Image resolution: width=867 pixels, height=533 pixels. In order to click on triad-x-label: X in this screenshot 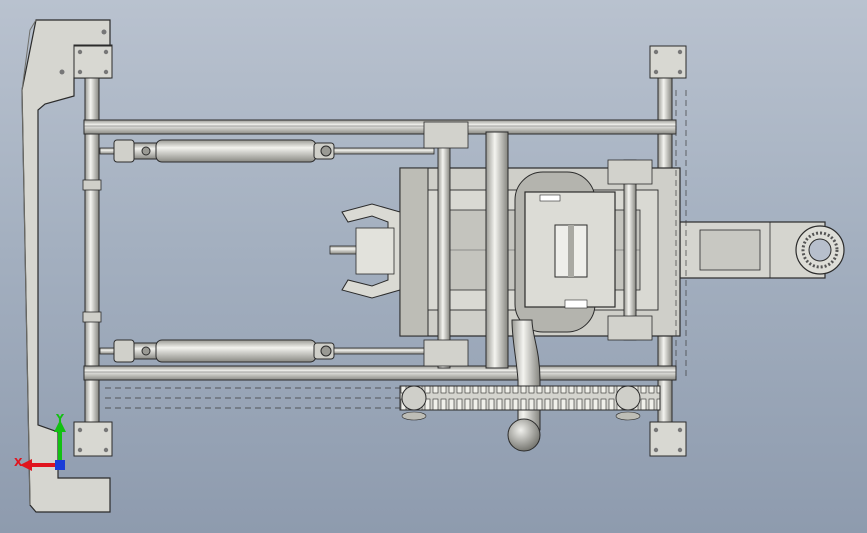, I will do `click(18, 462)`.